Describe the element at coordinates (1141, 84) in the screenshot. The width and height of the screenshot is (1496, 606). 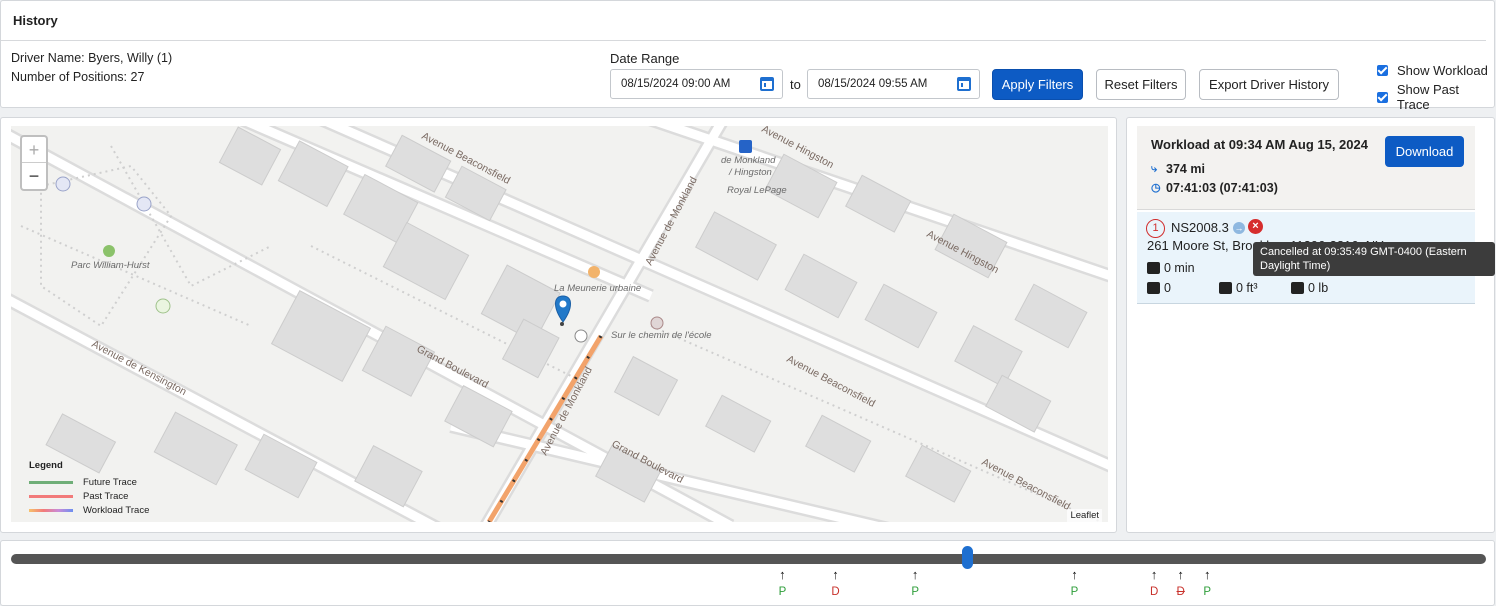
I see `reset-filters-button: Reset Filters` at that location.